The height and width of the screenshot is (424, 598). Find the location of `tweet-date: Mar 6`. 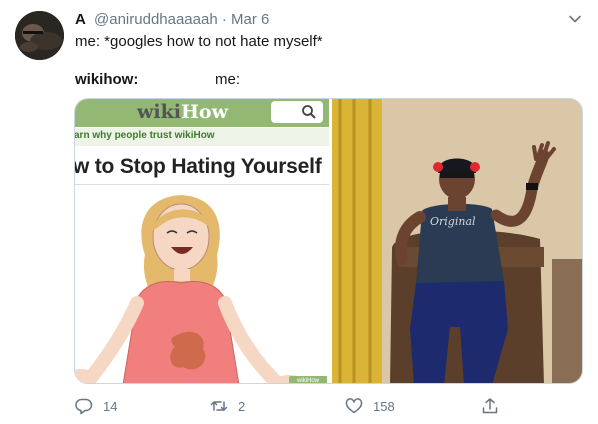

tweet-date: Mar 6 is located at coordinates (250, 19).